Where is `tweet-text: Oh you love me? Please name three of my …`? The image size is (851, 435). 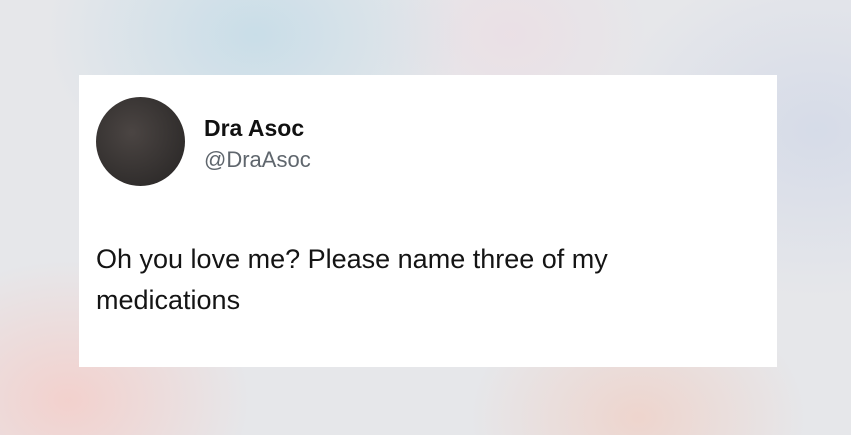 tweet-text: Oh you love me? Please name three of my … is located at coordinates (352, 279).